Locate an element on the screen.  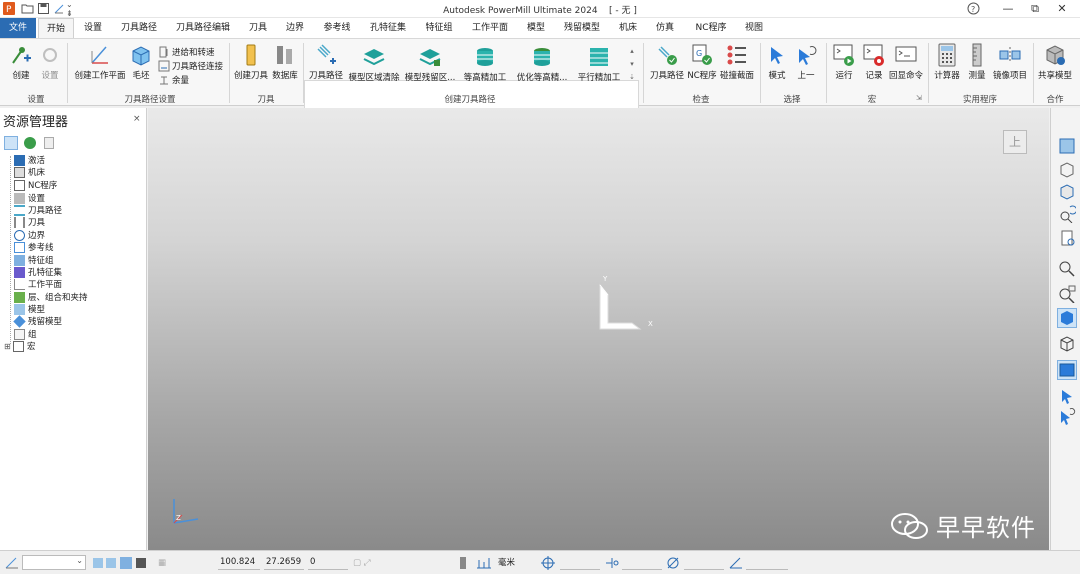
coord-x-field: 100.824 is located at coordinates (239, 562).